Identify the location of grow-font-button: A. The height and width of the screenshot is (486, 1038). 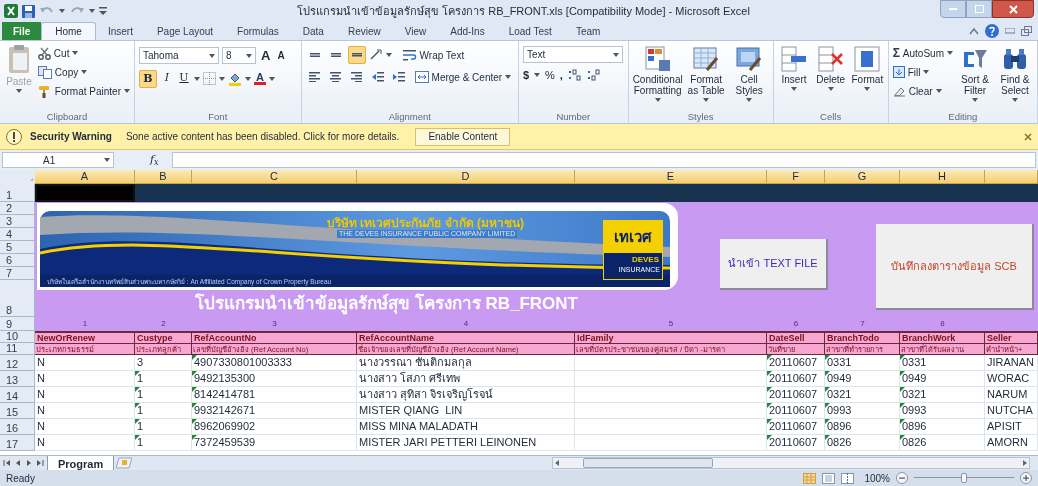
(266, 56).